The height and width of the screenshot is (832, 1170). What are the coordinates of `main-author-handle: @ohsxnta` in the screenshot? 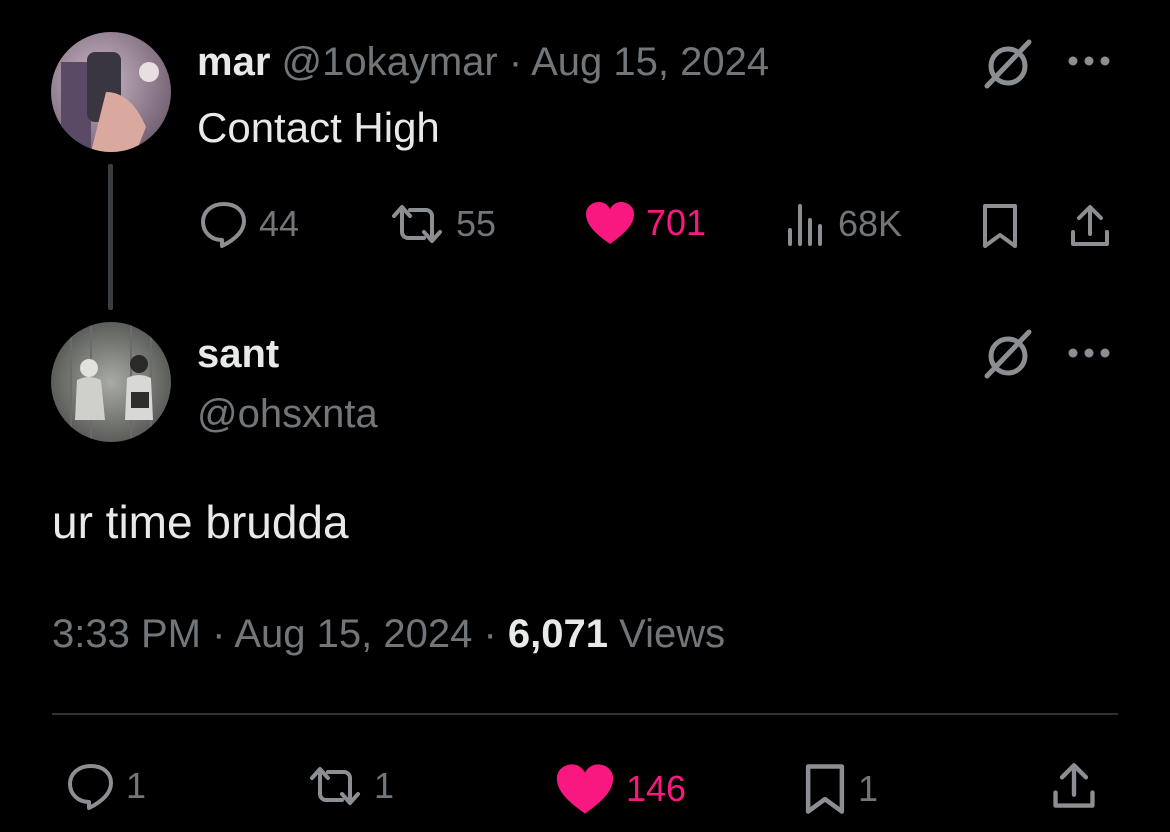 It's located at (287, 414).